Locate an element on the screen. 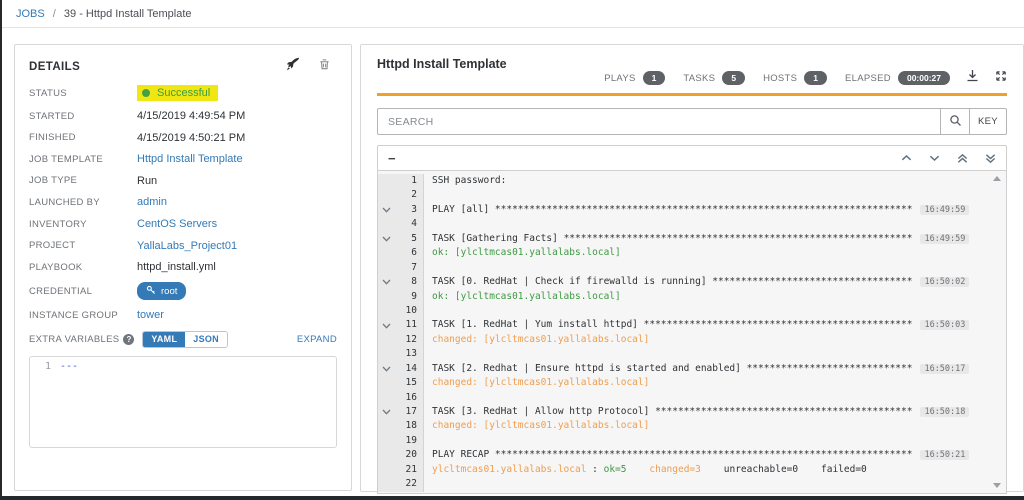  expand-button is located at coordinates (1001, 78).